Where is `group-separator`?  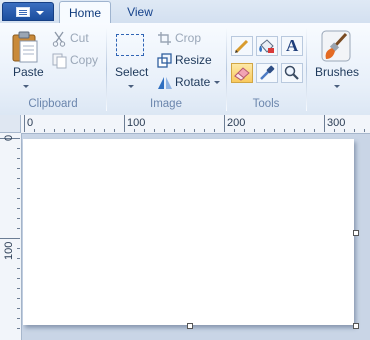
group-separator is located at coordinates (306, 69).